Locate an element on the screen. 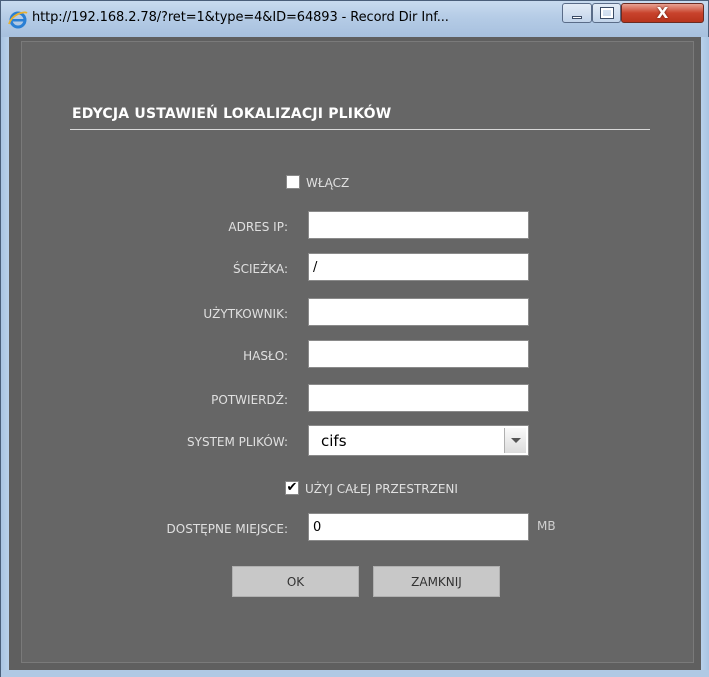  checkmark-icon: ✔ is located at coordinates (292, 487).